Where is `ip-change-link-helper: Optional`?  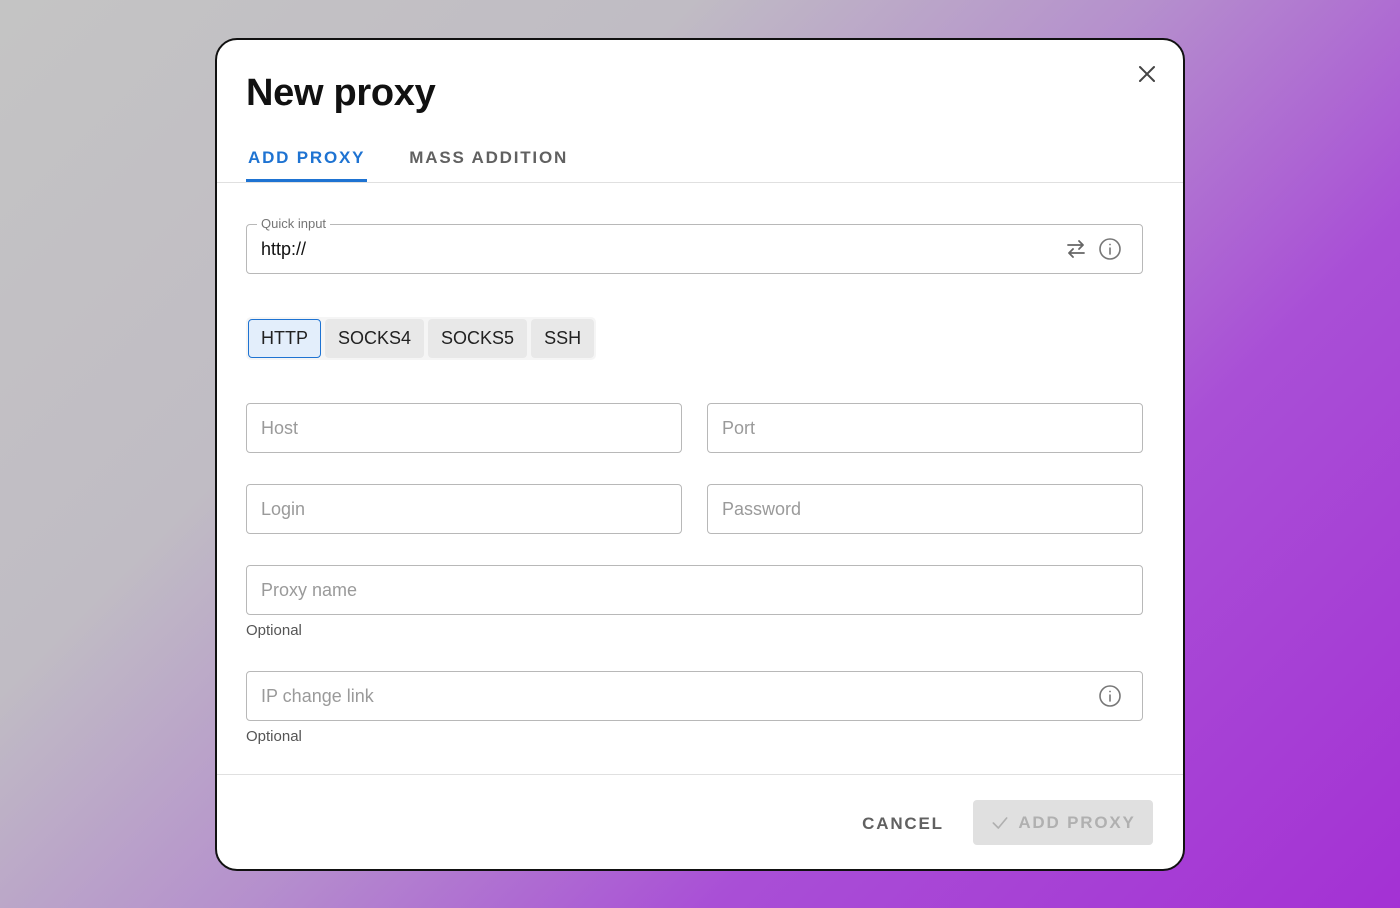
ip-change-link-helper: Optional is located at coordinates (274, 736).